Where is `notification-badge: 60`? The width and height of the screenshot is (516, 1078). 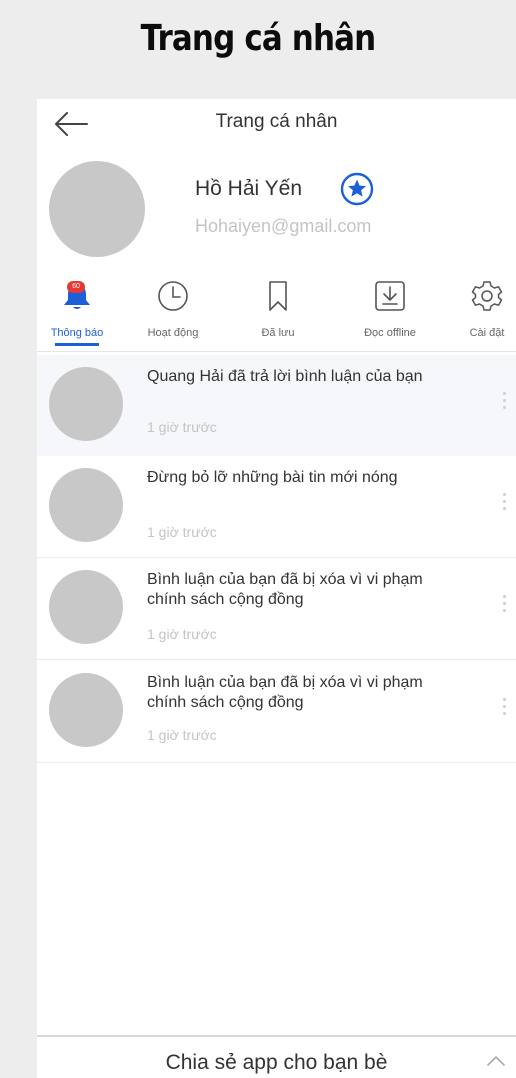 notification-badge: 60 is located at coordinates (76, 287).